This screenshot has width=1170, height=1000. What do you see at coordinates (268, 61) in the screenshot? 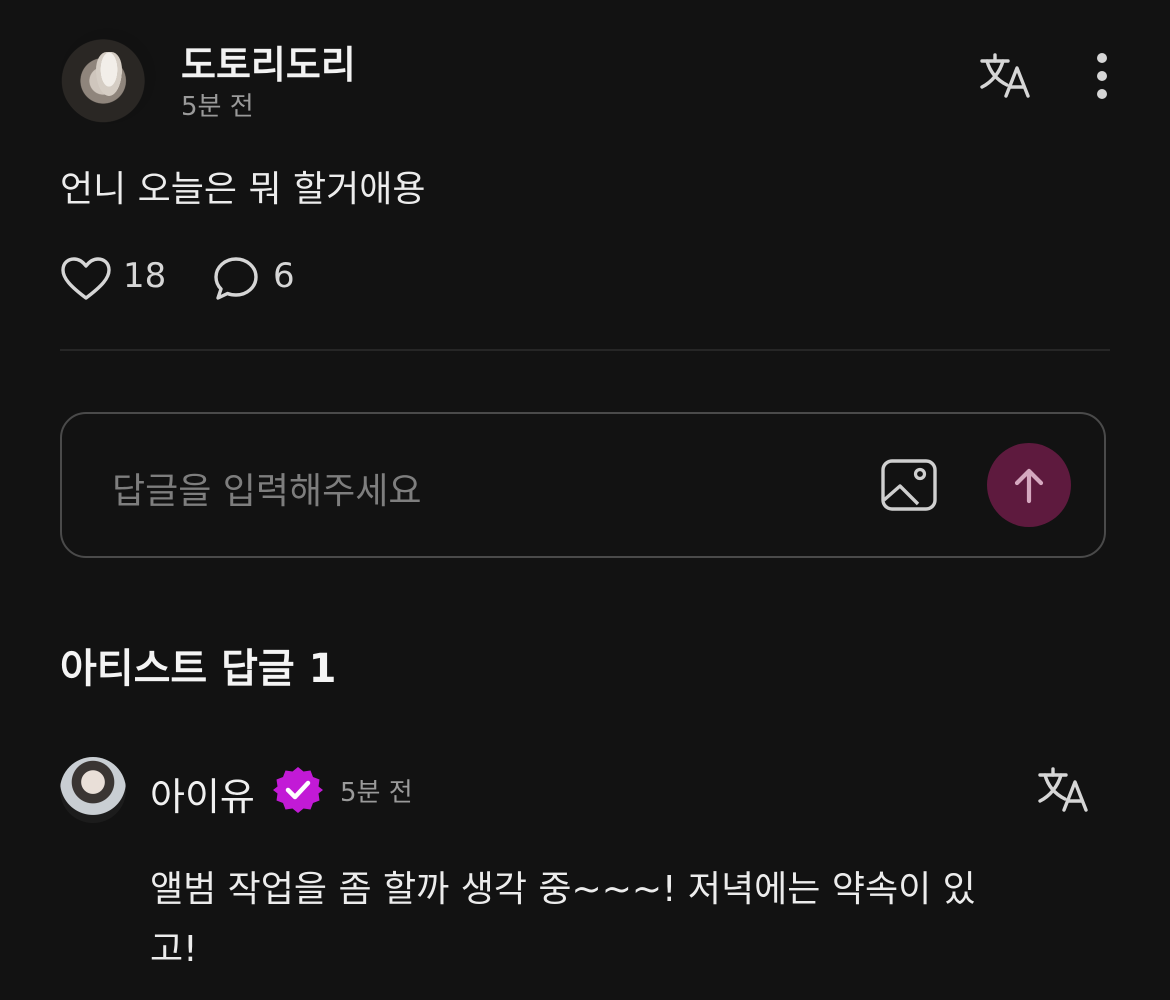
I see `post-author-name: 도토리도리` at bounding box center [268, 61].